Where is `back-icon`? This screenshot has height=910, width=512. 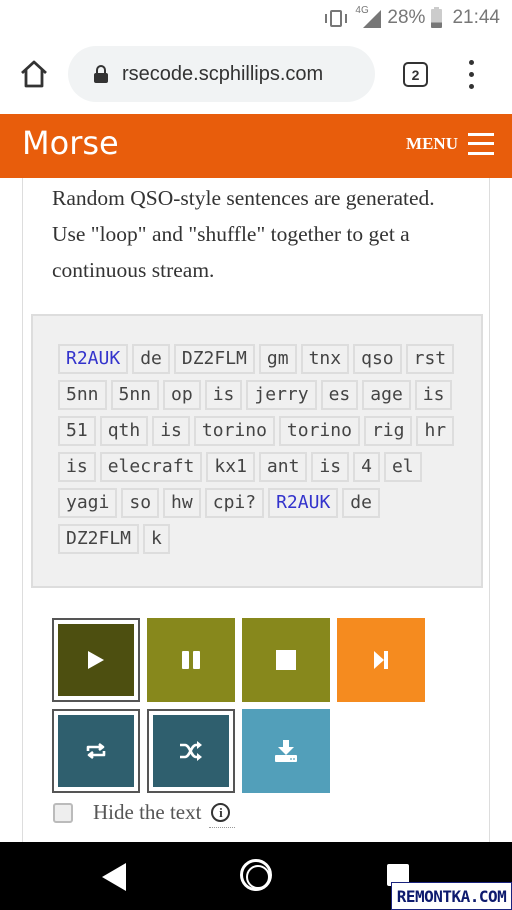 back-icon is located at coordinates (114, 877).